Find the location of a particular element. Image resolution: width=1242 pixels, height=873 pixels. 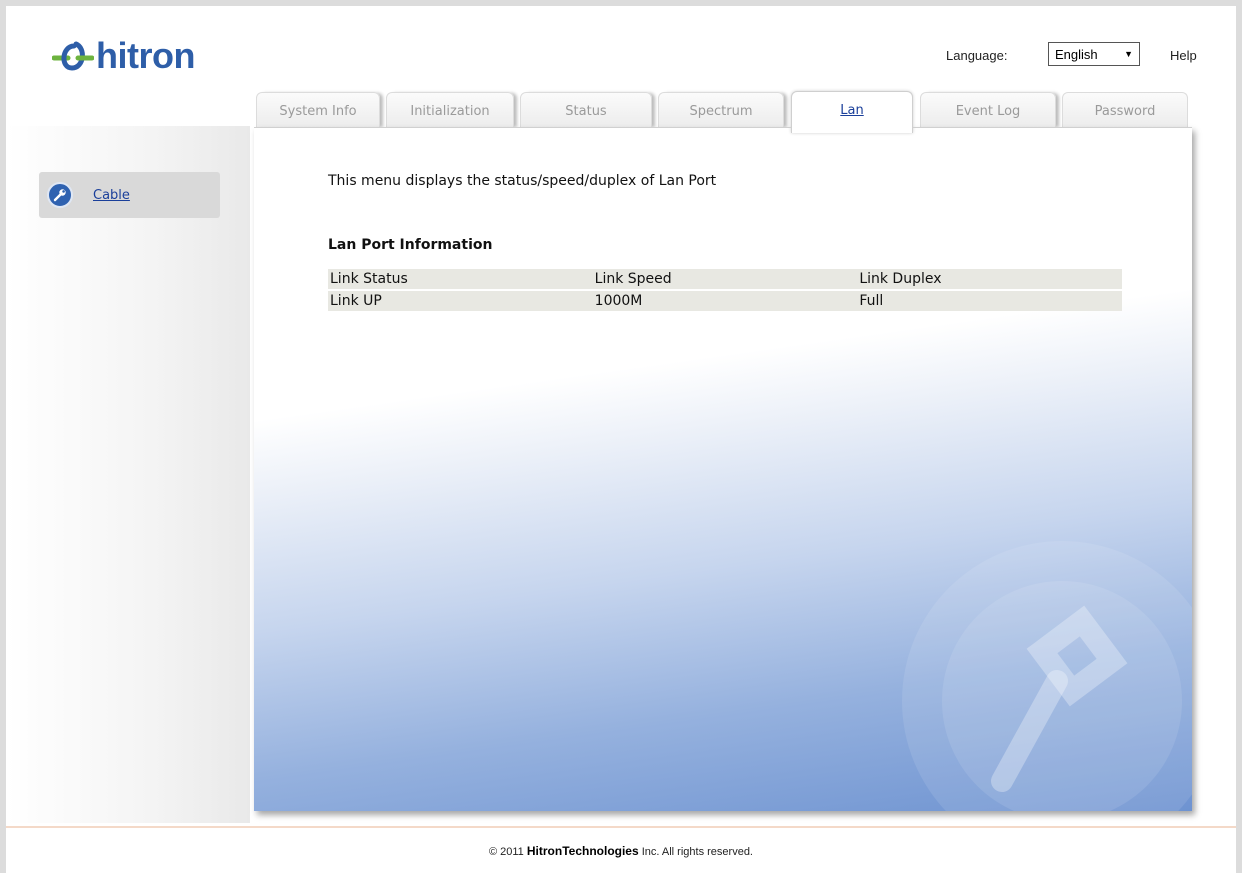

sidebar-item-cable: Cable is located at coordinates (129, 195).